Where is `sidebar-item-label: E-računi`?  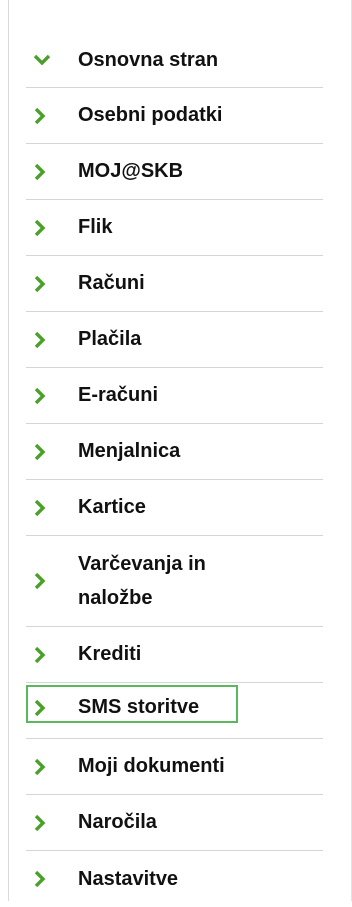
sidebar-item-label: E-računi is located at coordinates (118, 395).